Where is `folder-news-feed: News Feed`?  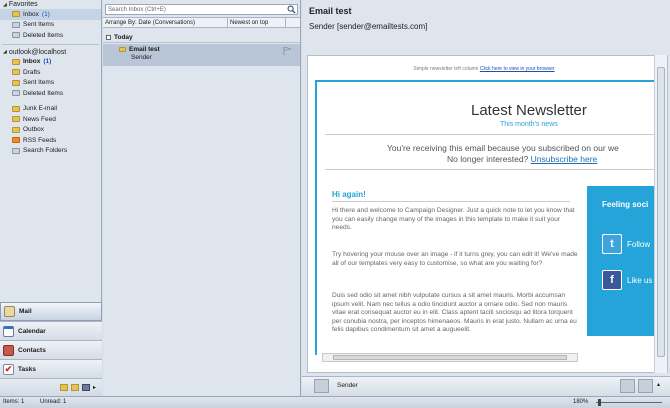
folder-news-feed: News Feed is located at coordinates (50, 119).